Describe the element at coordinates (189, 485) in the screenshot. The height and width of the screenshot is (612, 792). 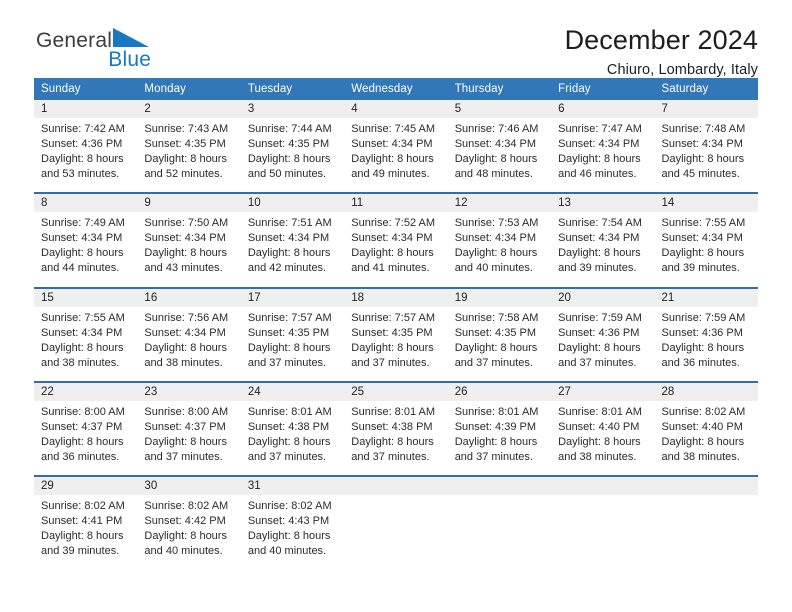
I see `day-number: 30` at that location.